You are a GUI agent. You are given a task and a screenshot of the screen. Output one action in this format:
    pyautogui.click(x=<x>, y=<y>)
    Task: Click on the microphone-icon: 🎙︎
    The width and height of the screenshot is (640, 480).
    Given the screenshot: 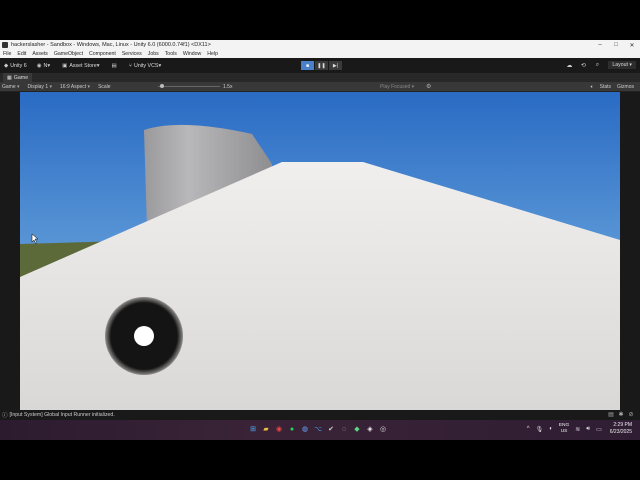 What is the action you would take?
    pyautogui.click(x=540, y=429)
    